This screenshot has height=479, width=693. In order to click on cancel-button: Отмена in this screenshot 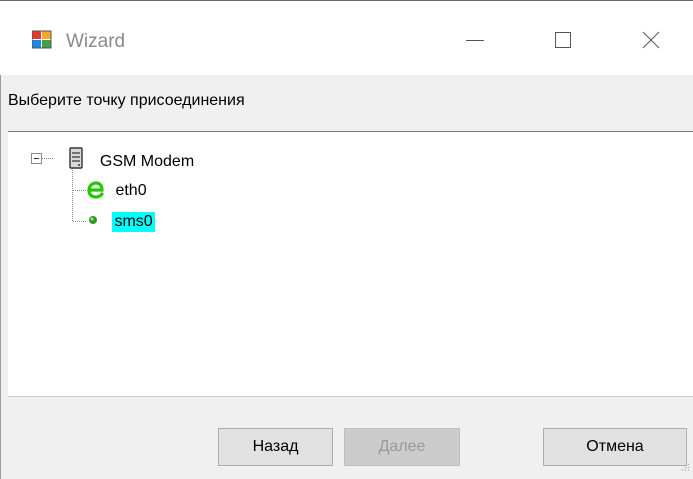, I will do `click(615, 447)`.